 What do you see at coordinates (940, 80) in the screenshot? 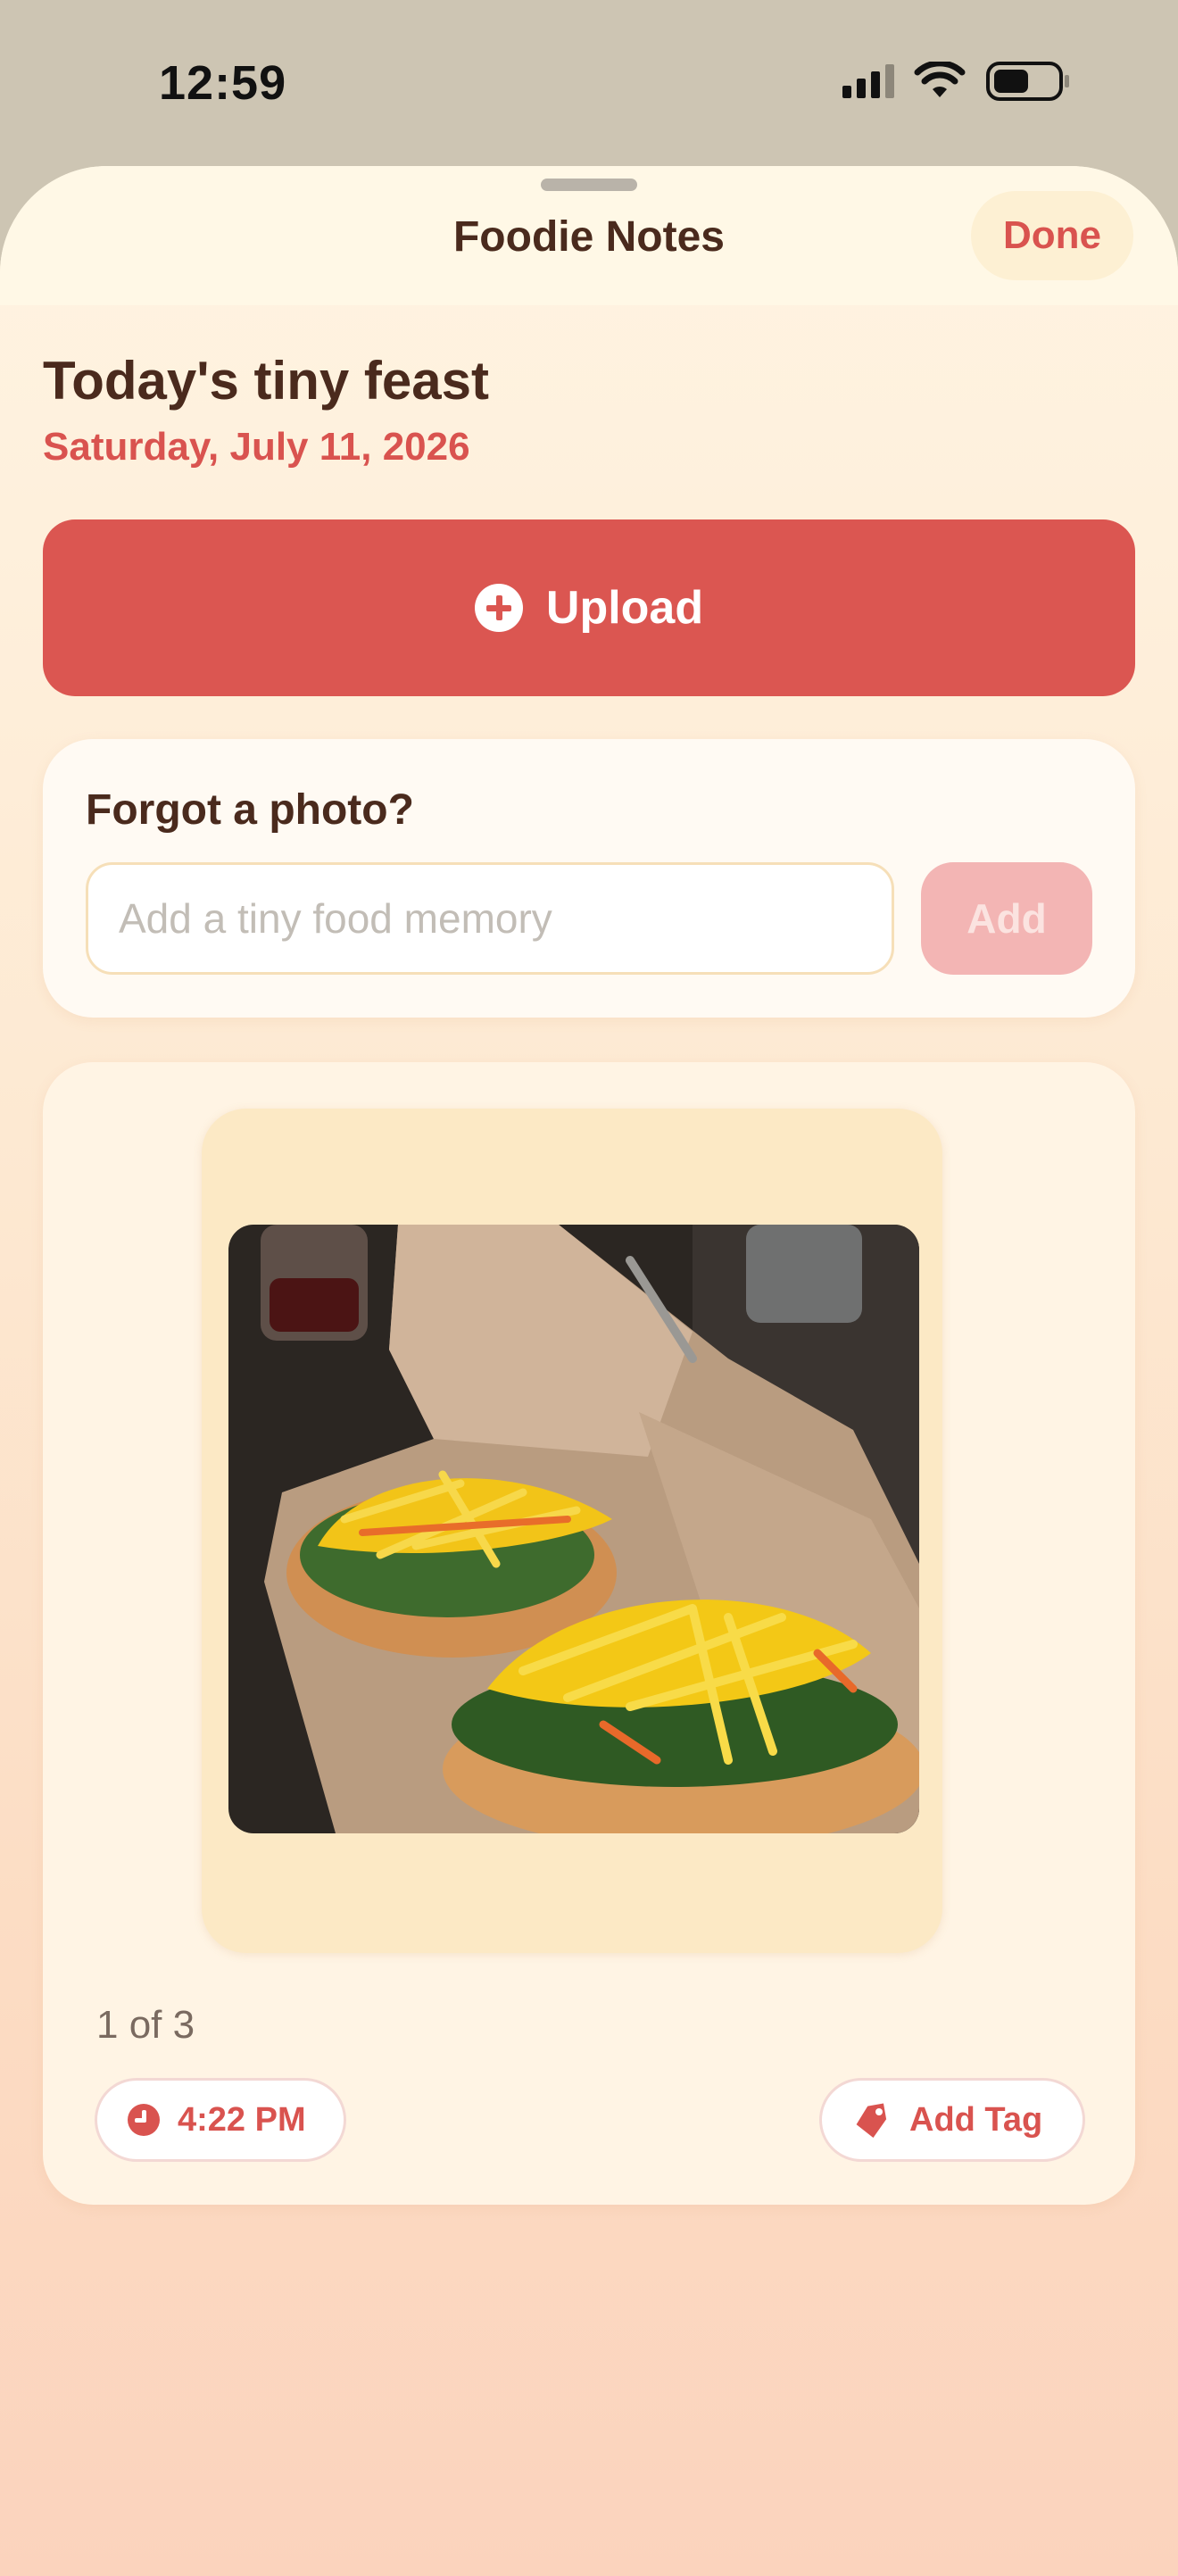
I see `wifi-icon` at bounding box center [940, 80].